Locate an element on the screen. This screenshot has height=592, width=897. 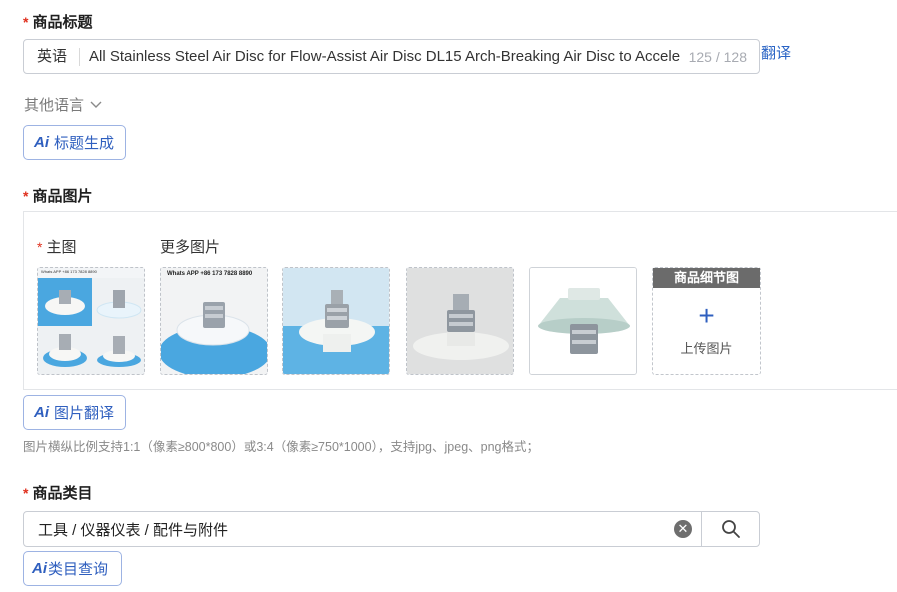
chevron-down-icon is located at coordinates (96, 104).